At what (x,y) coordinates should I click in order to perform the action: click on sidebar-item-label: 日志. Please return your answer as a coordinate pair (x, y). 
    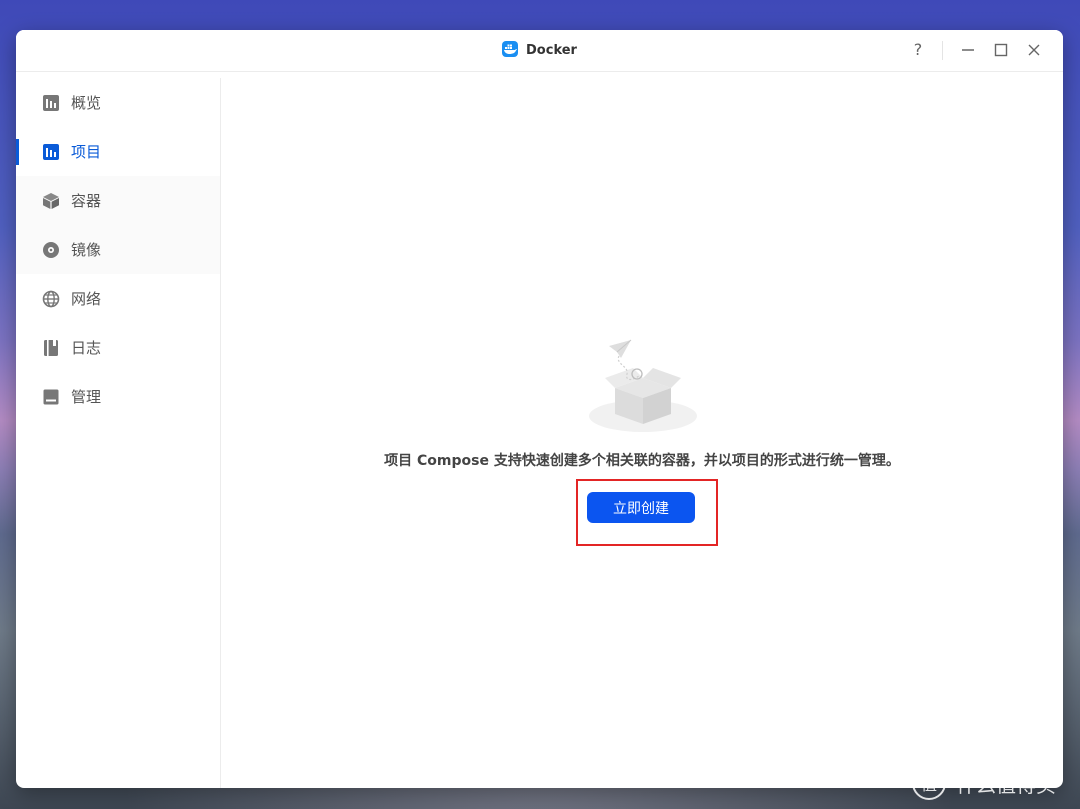
    Looking at the image, I should click on (86, 348).